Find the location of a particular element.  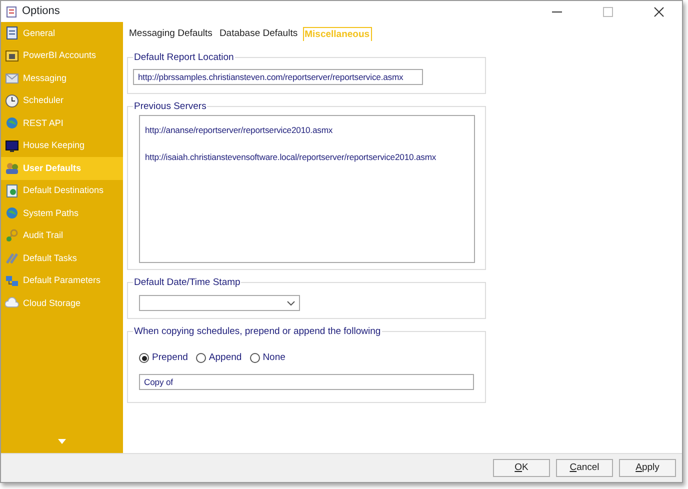

network-icon is located at coordinates (12, 281).